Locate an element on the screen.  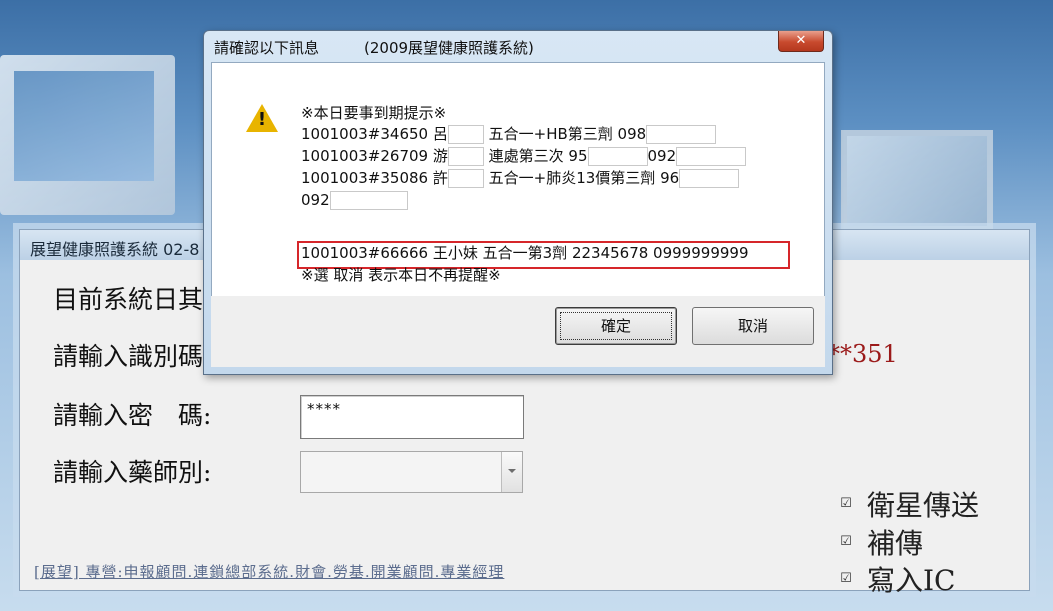
chevron-down-icon is located at coordinates (512, 471).